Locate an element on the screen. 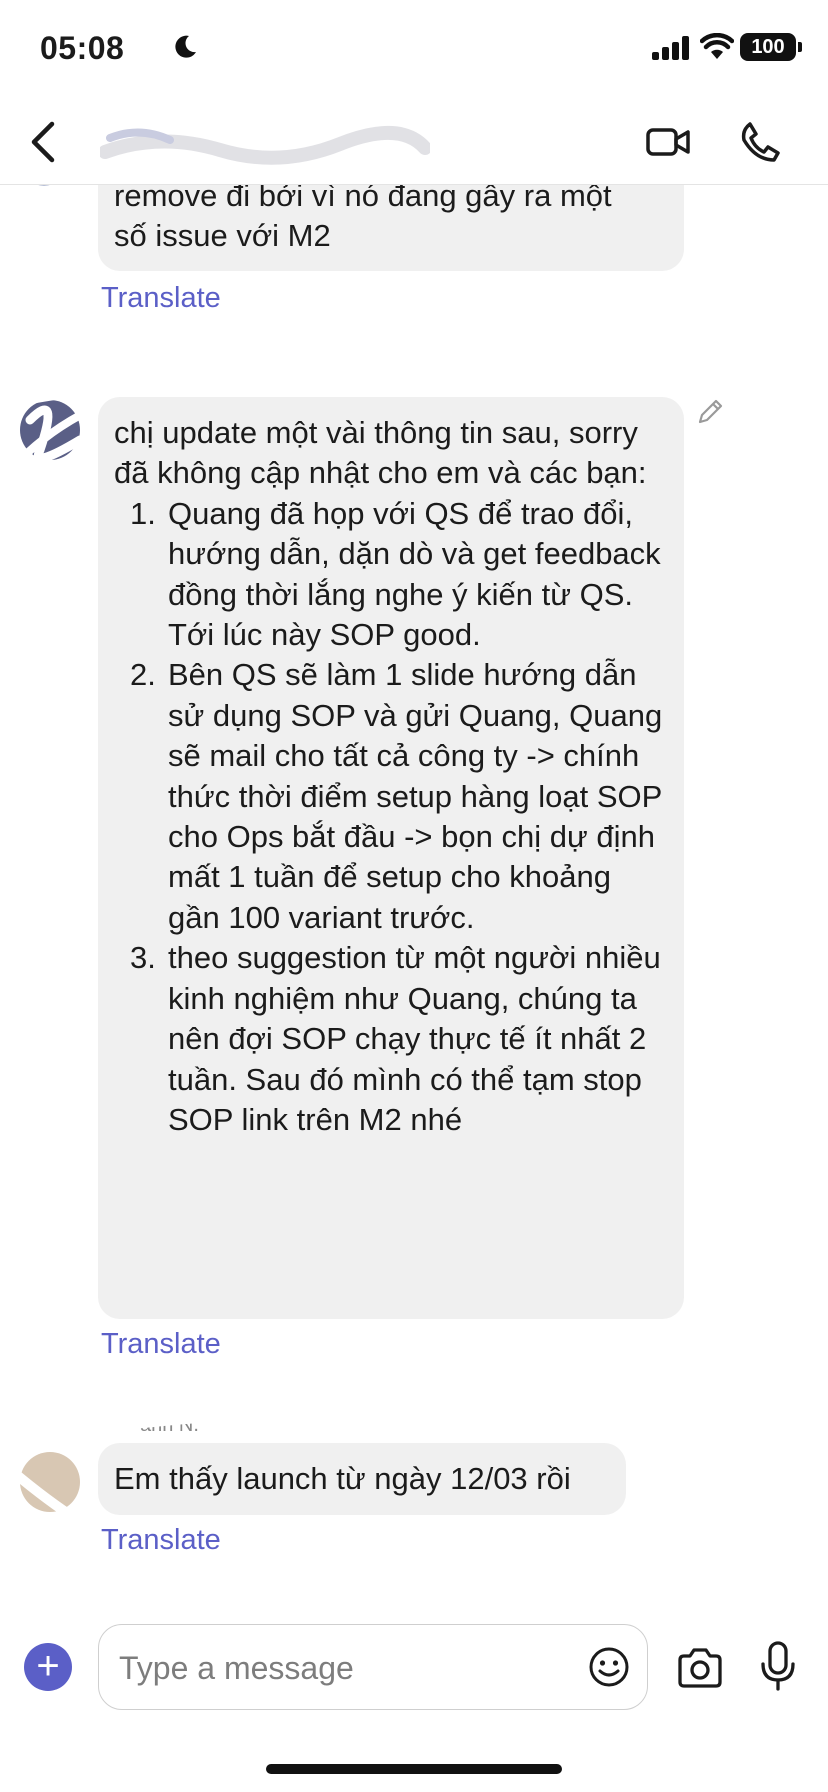 This screenshot has width=828, height=1792. camera-icon is located at coordinates (700, 1668).